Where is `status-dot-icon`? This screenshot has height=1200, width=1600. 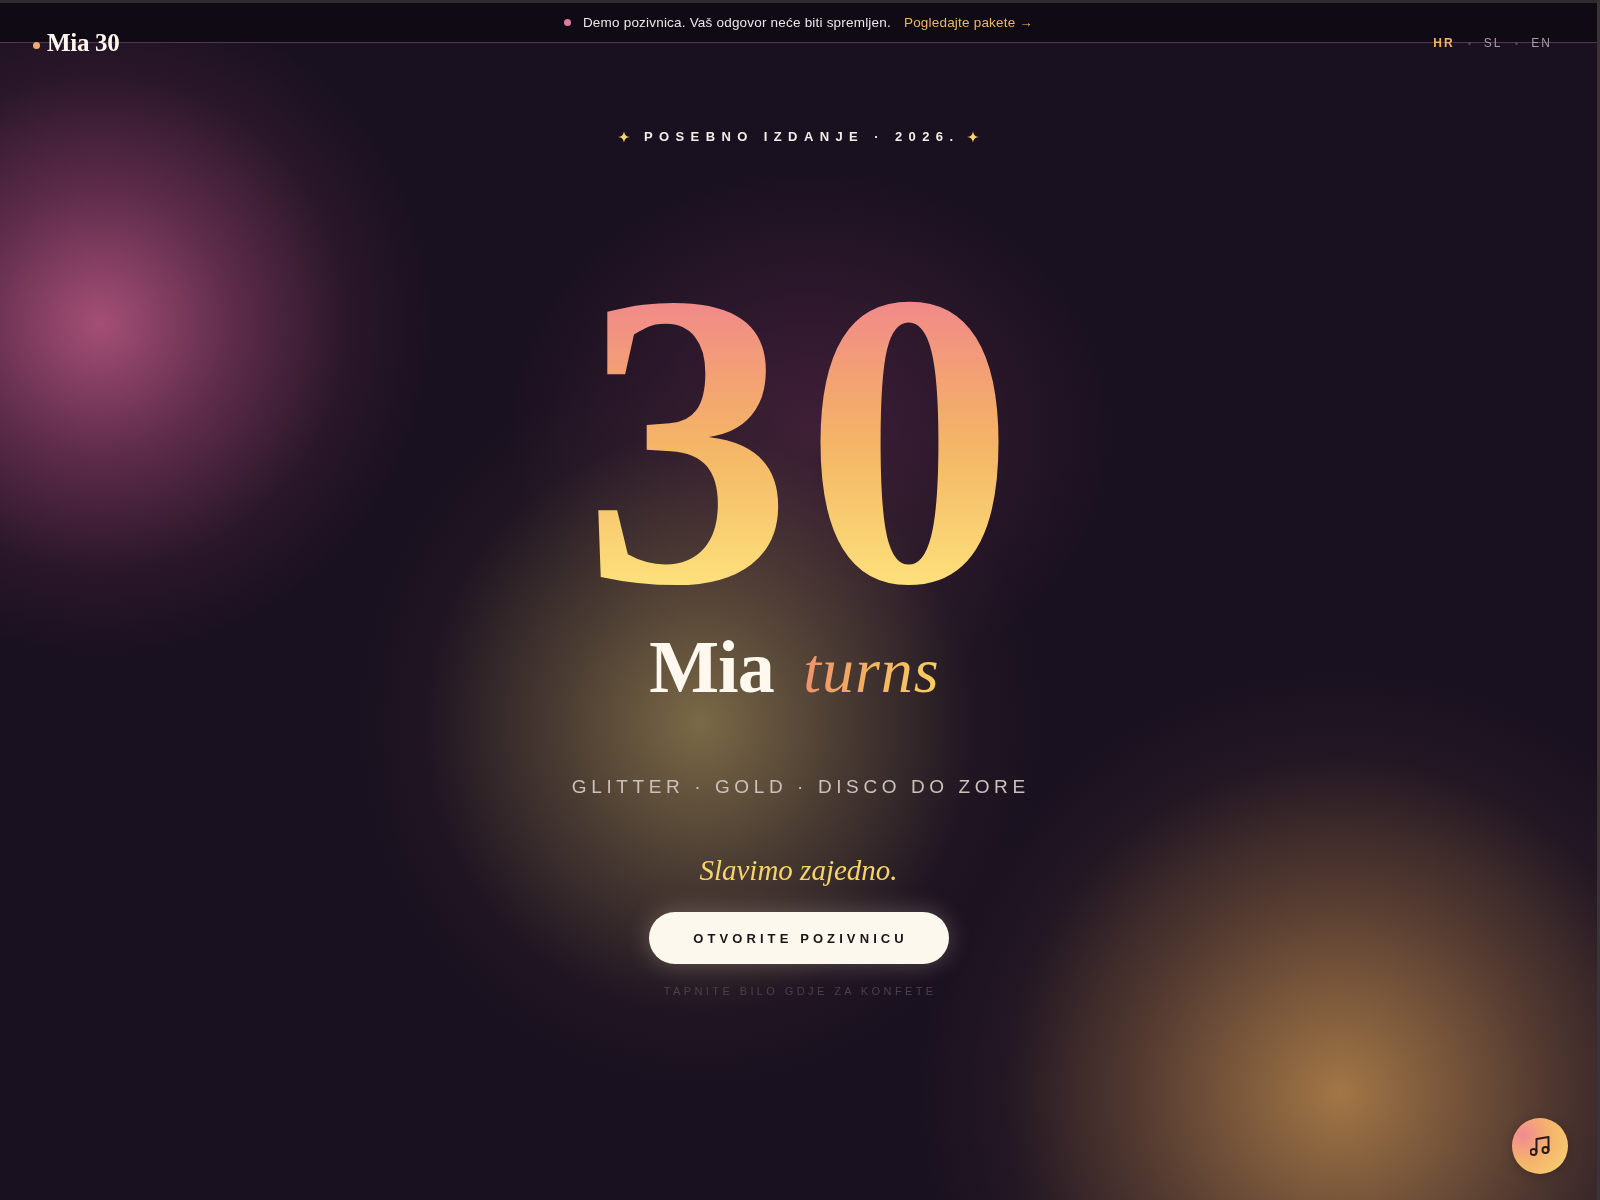
status-dot-icon is located at coordinates (567, 22).